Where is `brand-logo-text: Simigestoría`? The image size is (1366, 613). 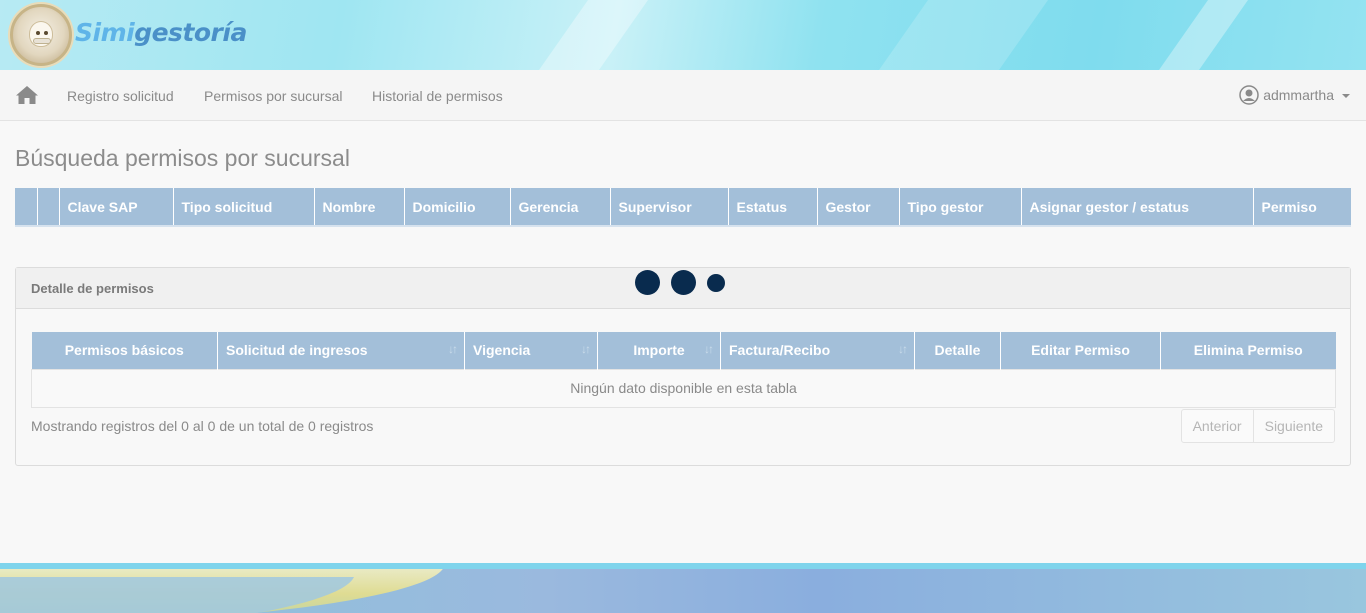 brand-logo-text: Simigestoría is located at coordinates (161, 32).